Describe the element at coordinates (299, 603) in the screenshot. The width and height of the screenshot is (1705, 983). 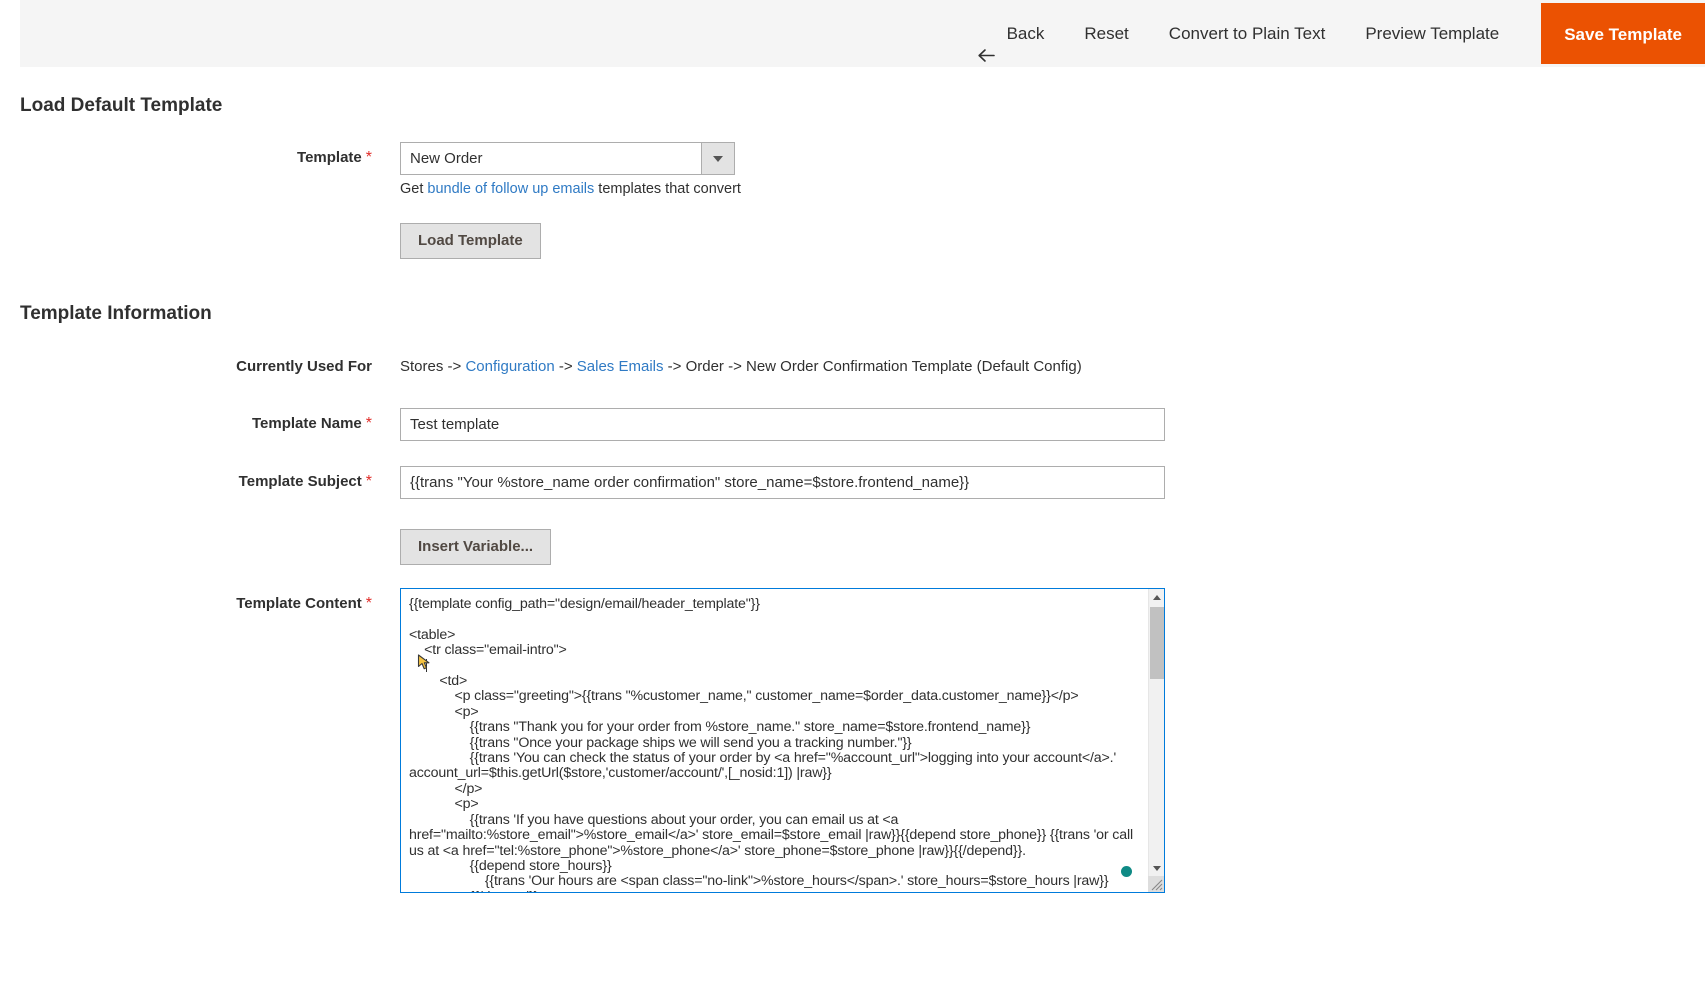
I see `template-content-label-text: Template Content` at that location.